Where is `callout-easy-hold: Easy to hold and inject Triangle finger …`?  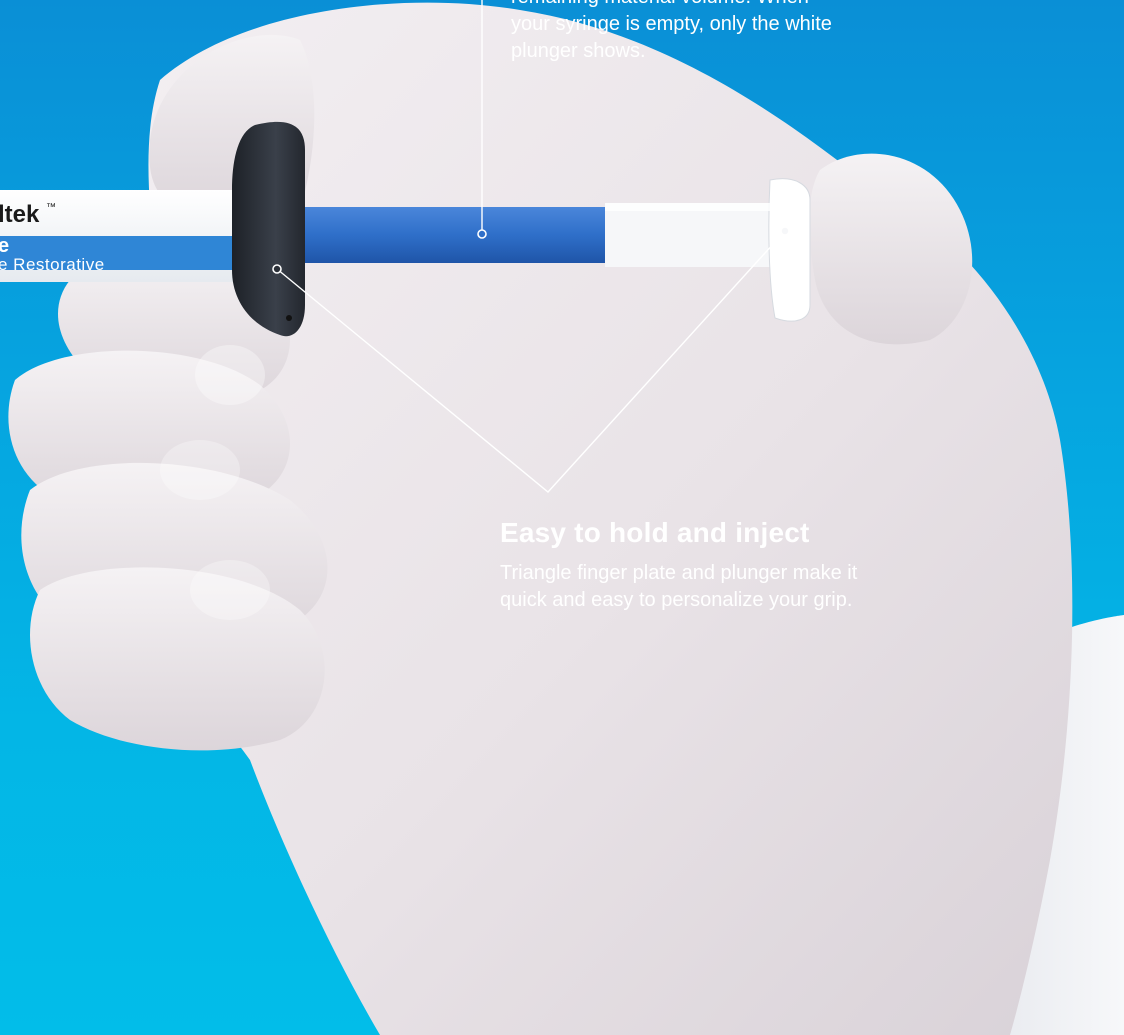 callout-easy-hold: Easy to hold and inject Triangle finger … is located at coordinates (780, 565).